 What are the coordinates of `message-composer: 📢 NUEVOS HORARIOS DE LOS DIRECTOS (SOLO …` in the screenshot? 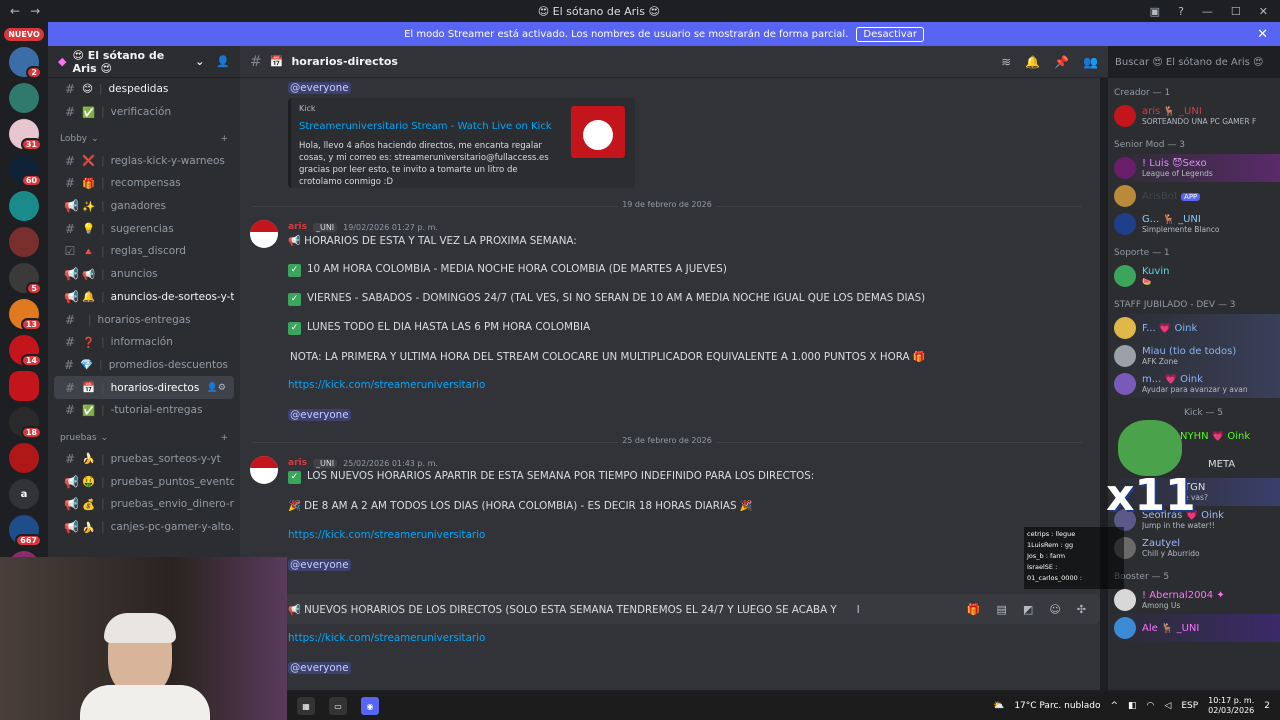 It's located at (670, 609).